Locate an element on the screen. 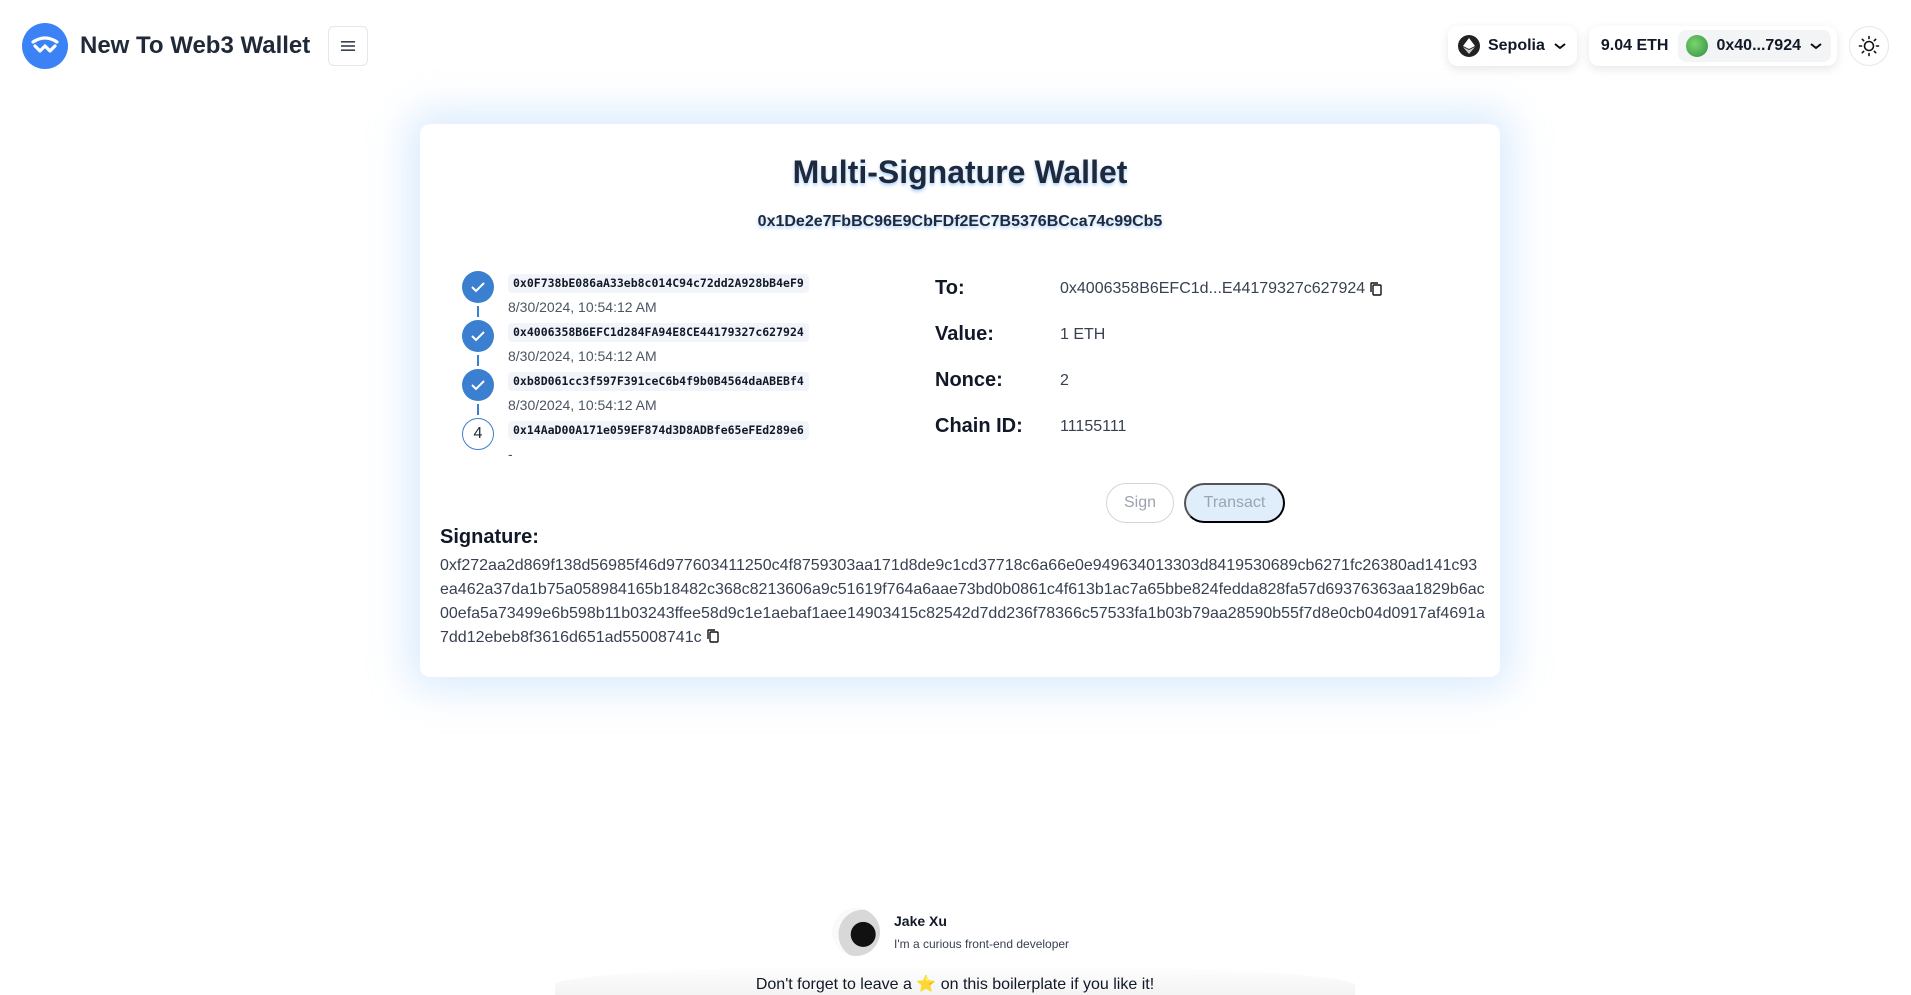  to-address: 0x4006358B6EFC1d...E44179327c627924 is located at coordinates (1213, 288).